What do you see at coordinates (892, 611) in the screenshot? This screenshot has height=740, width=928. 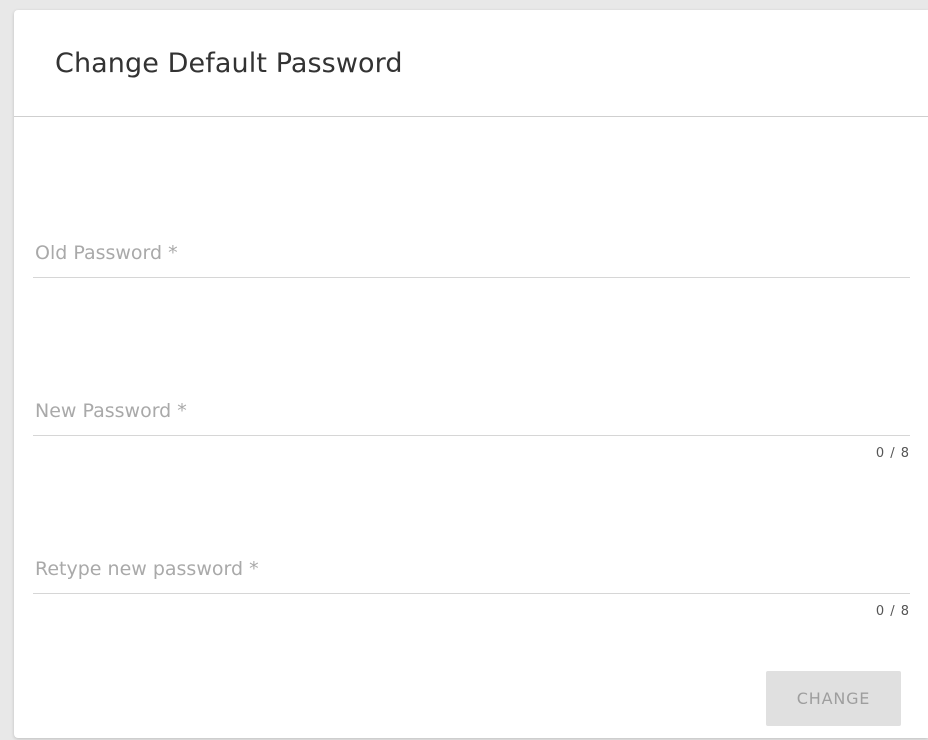 I see `retype-password-char-counter: 0 / 8` at bounding box center [892, 611].